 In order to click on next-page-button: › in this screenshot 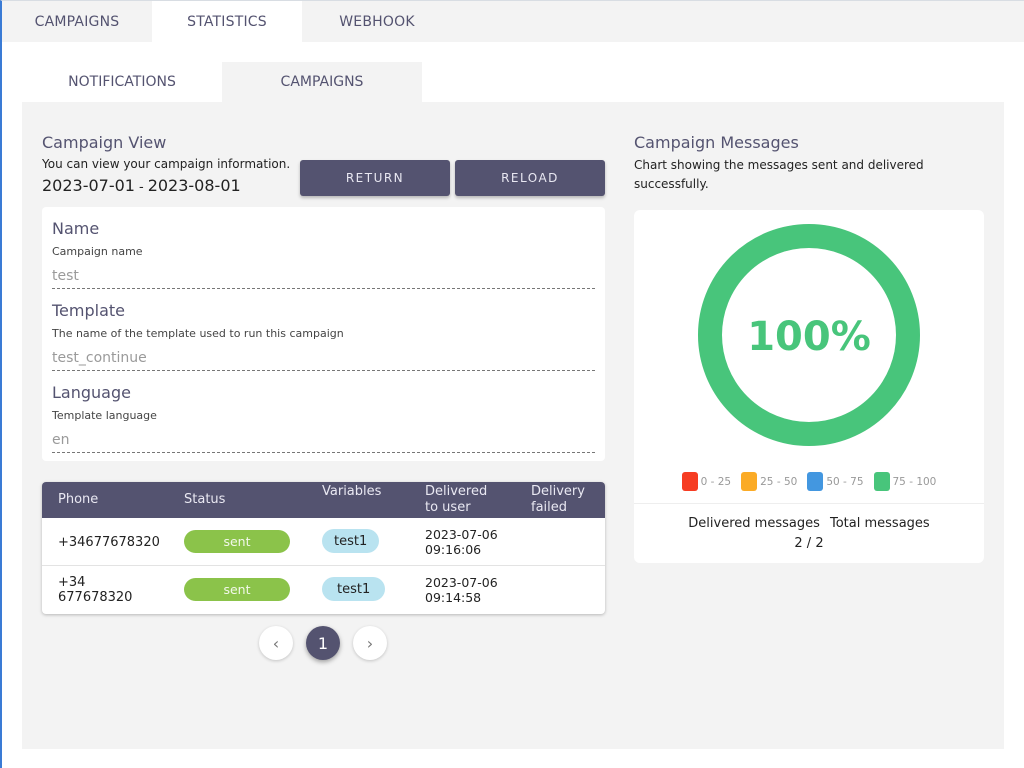, I will do `click(370, 643)`.